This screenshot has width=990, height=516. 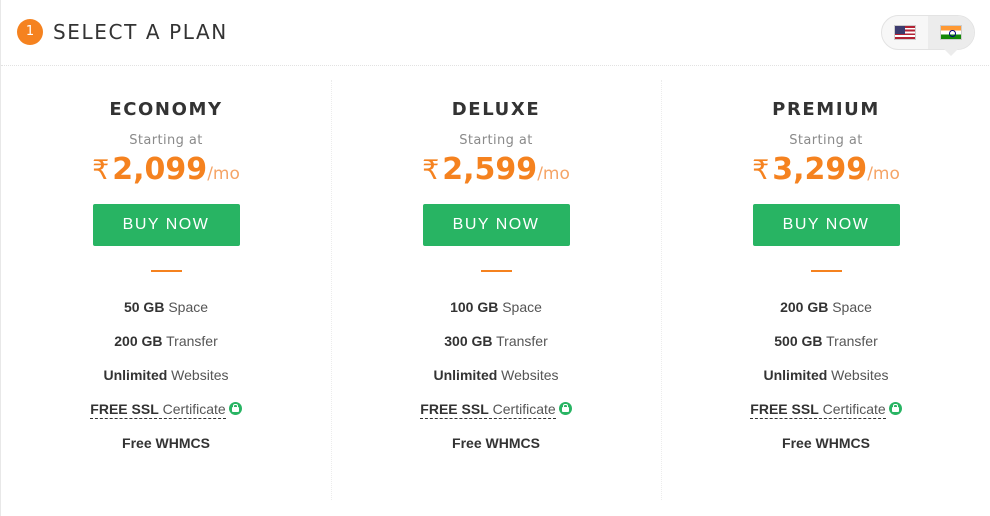 What do you see at coordinates (160, 169) in the screenshot?
I see `price-amount: 2,099` at bounding box center [160, 169].